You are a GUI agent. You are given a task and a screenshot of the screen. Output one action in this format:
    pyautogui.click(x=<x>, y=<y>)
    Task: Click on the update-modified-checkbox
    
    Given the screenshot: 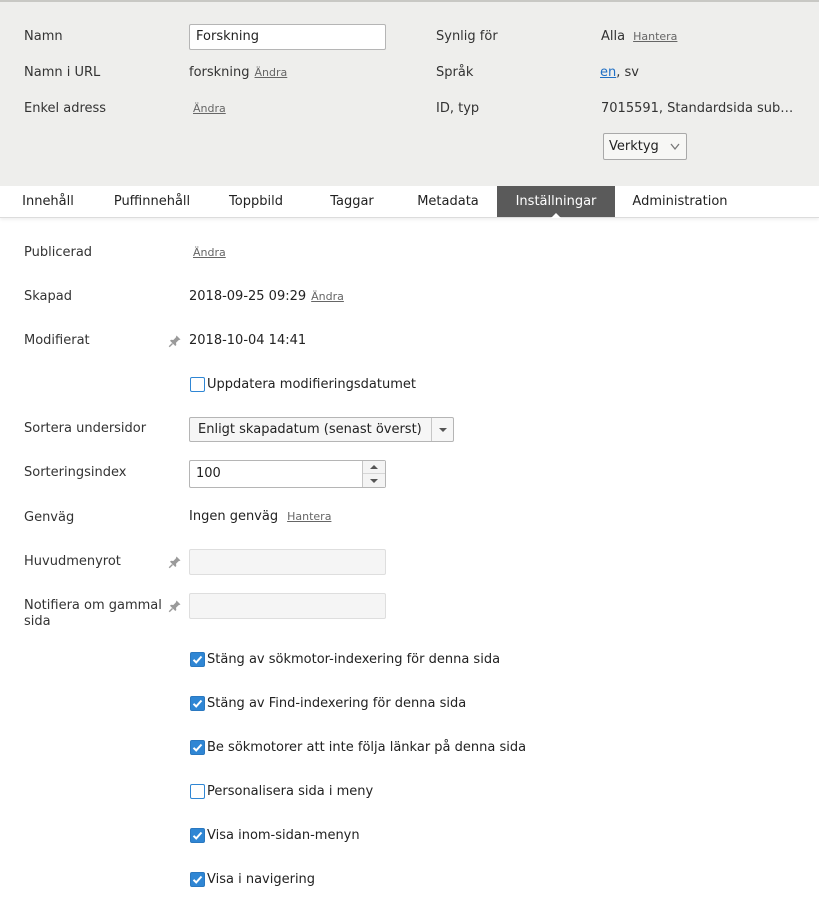 What is the action you would take?
    pyautogui.click(x=197, y=384)
    